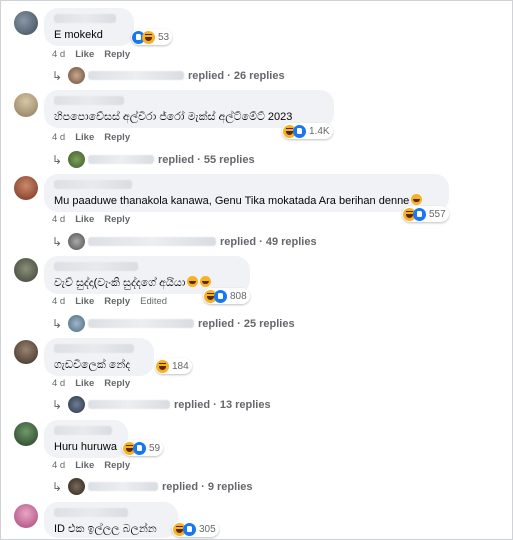  What do you see at coordinates (236, 76) in the screenshot?
I see `replies-count: replied · 26 replies` at bounding box center [236, 76].